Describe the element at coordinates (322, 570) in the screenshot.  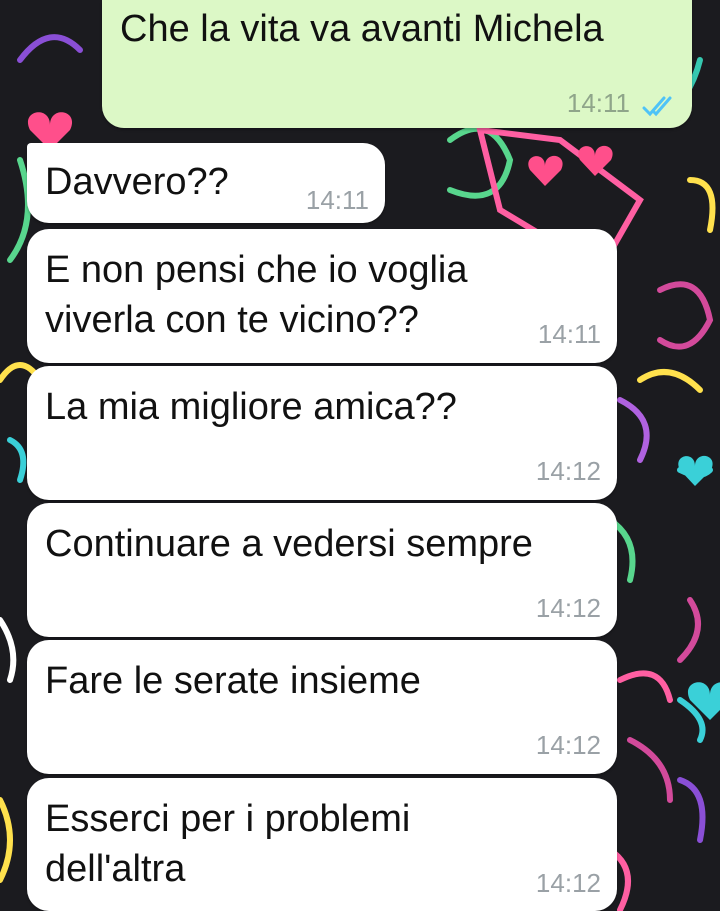
I see `message-bubble-incoming: Continuare a vedersi sempre 14:12` at that location.